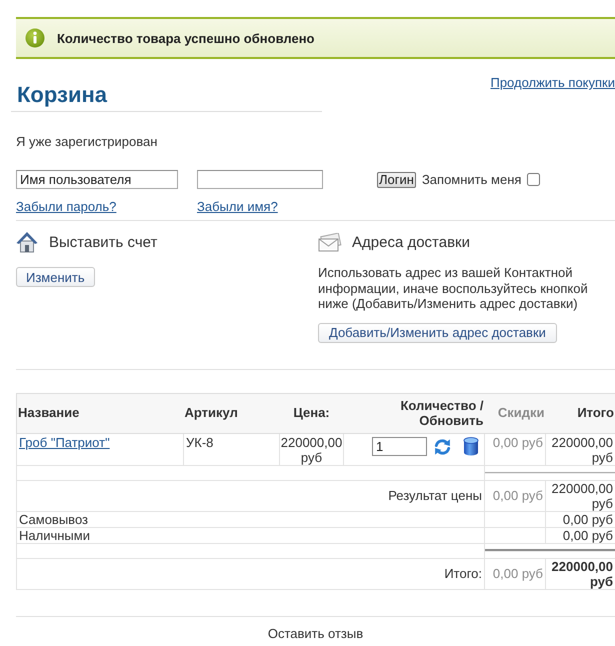  What do you see at coordinates (316, 634) in the screenshot?
I see `review-link: Оставить отзыв` at bounding box center [316, 634].